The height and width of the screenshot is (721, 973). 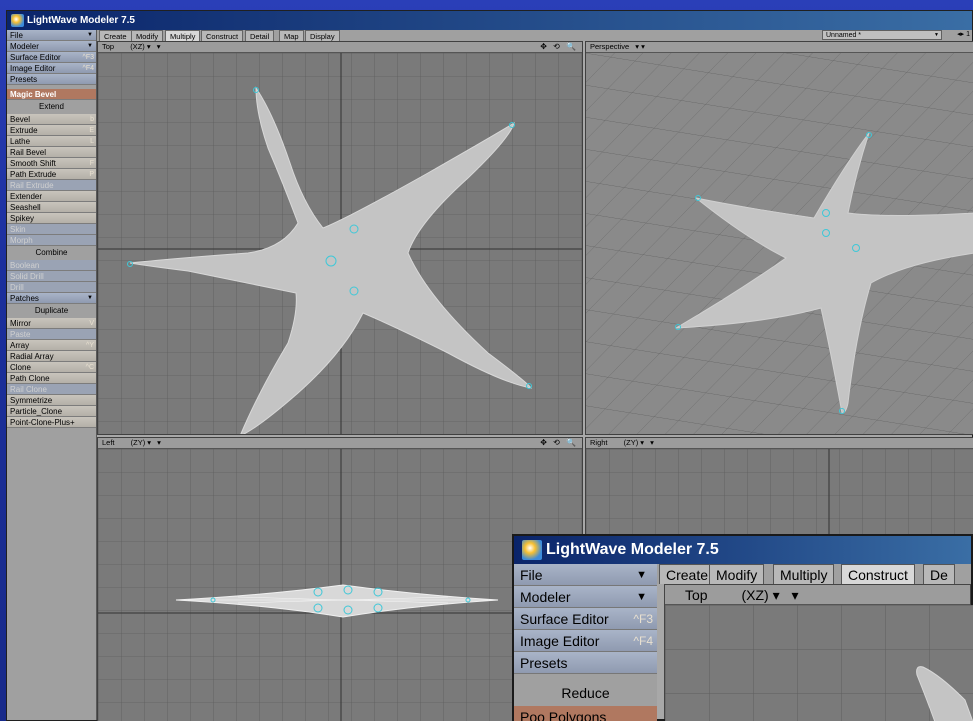 What do you see at coordinates (20, 334) in the screenshot?
I see `tool-paste-label: Paste` at bounding box center [20, 334].